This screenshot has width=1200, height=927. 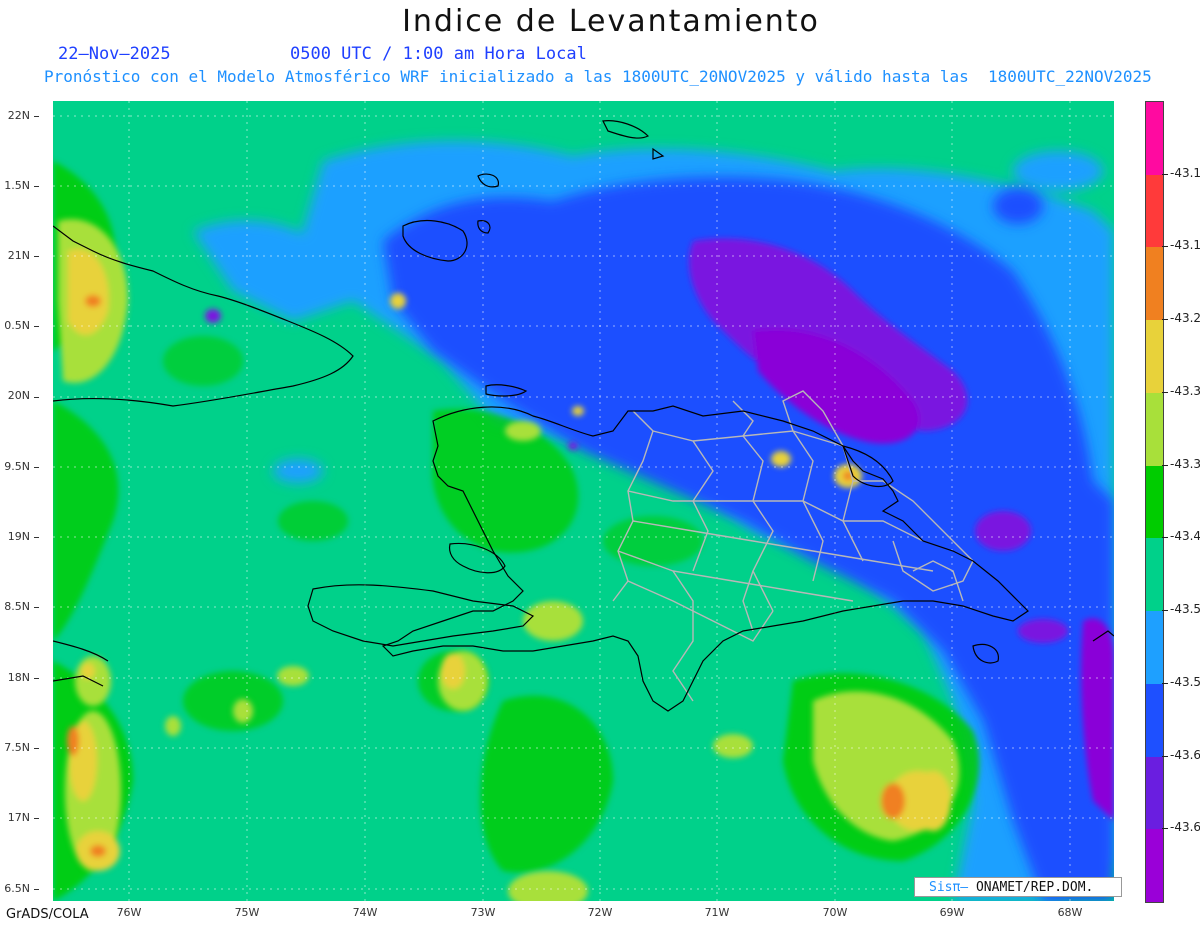 I want to click on lon-label-68w: 68W, so click(x=1070, y=912).